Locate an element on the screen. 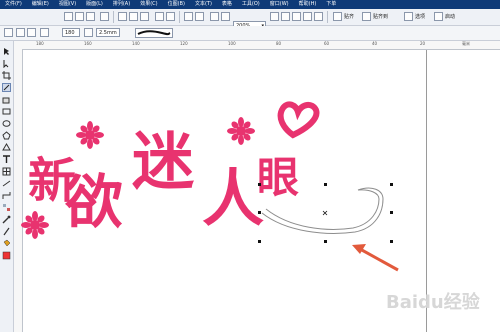 This screenshot has width=500, height=332. art-char-mi: 迷 is located at coordinates (163, 161).